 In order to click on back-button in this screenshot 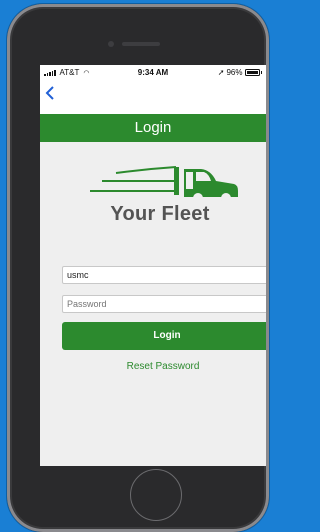, I will do `click(51, 94)`.